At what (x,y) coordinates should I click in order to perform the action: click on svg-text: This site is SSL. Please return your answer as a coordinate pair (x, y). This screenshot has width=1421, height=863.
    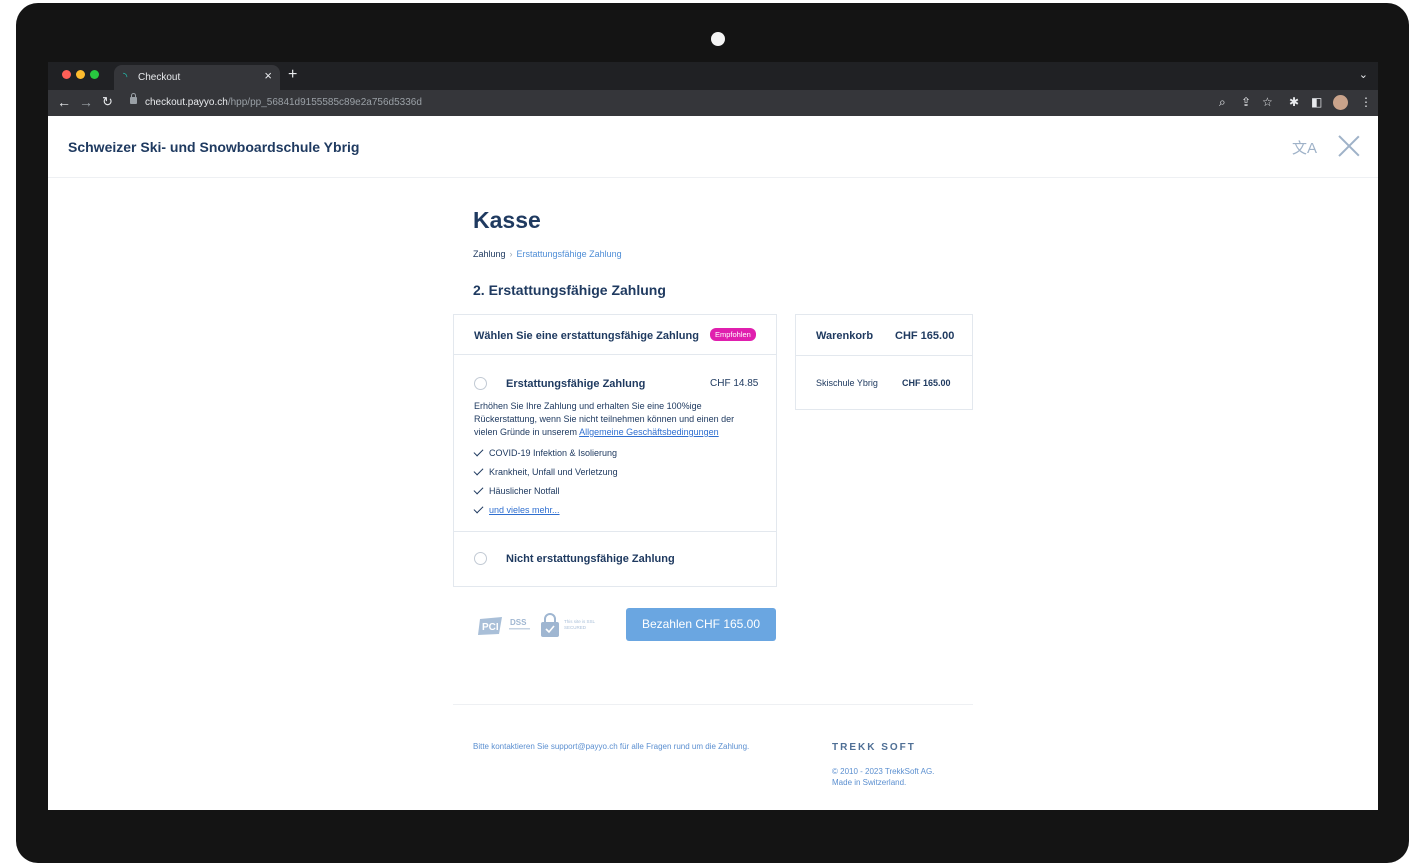
    Looking at the image, I should click on (580, 621).